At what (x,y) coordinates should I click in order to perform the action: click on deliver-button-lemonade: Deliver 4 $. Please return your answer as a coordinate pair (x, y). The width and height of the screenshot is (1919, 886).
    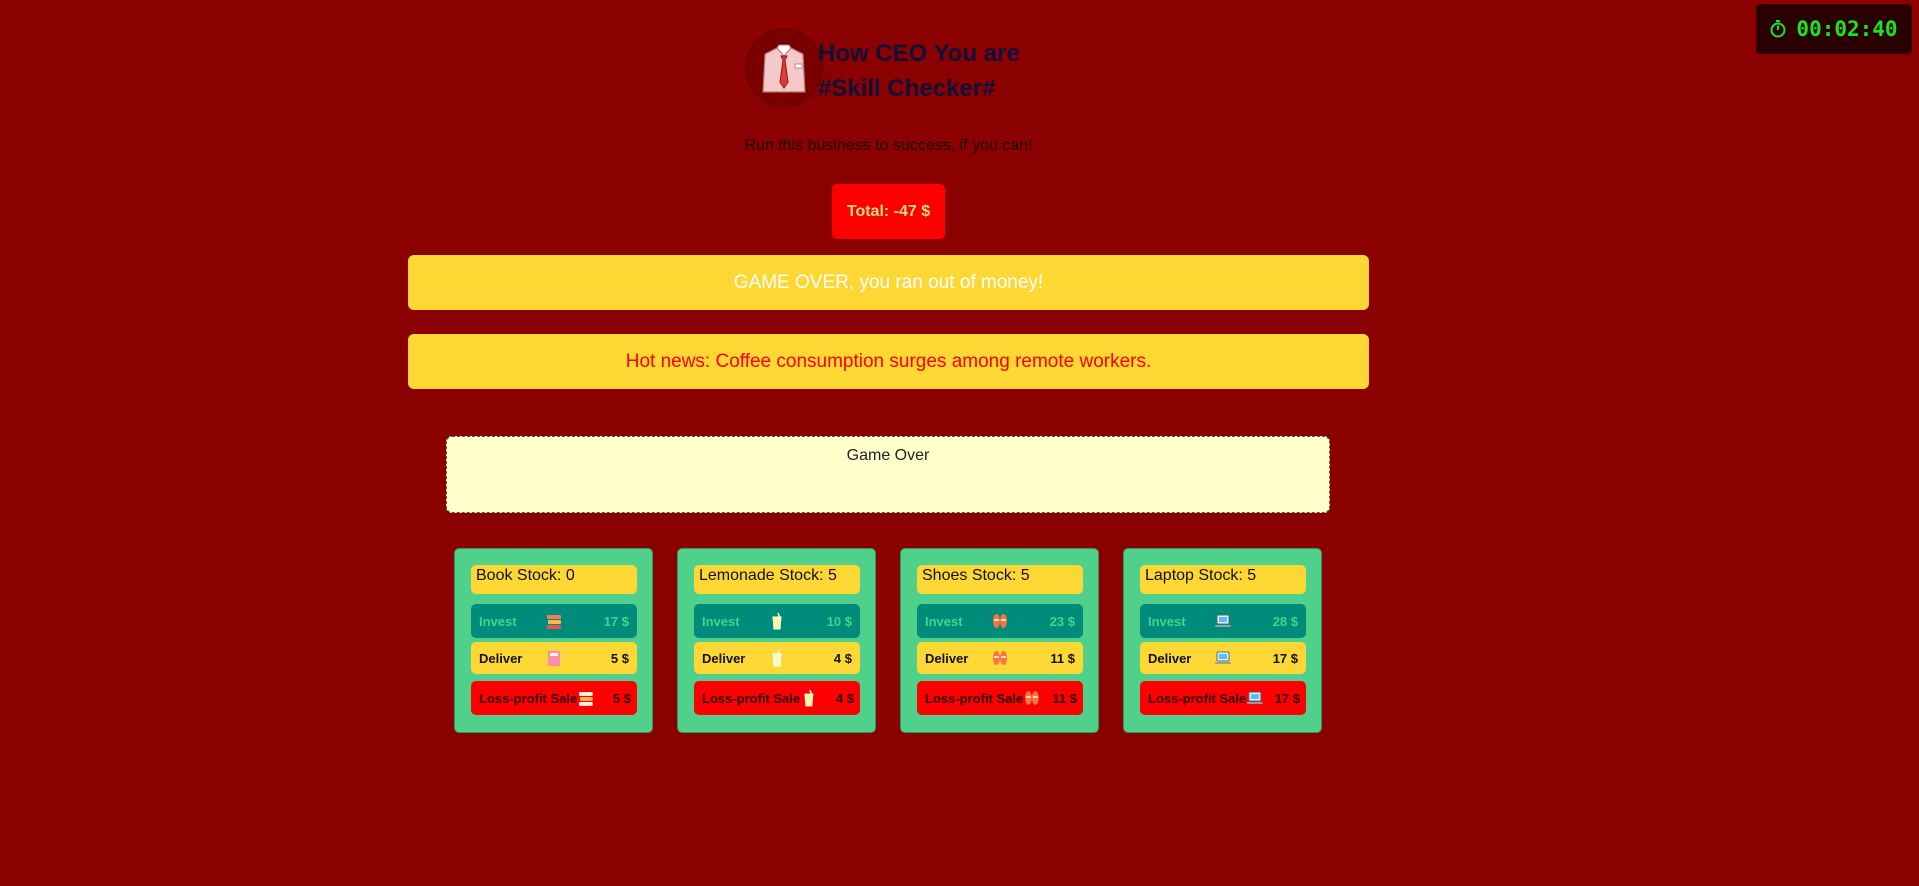
    Looking at the image, I should click on (777, 658).